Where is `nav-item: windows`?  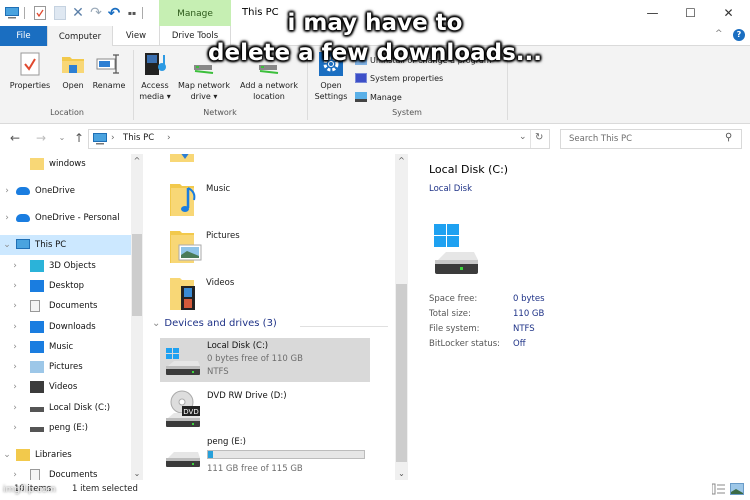 nav-item: windows is located at coordinates (65, 164).